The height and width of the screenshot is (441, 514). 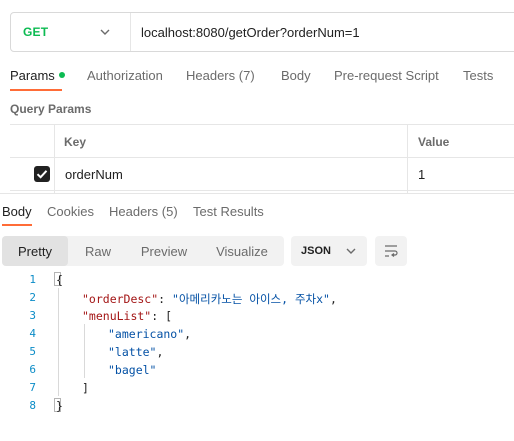 I want to click on view-mode-toggle: Pretty Raw Preview Visualize, so click(x=143, y=251).